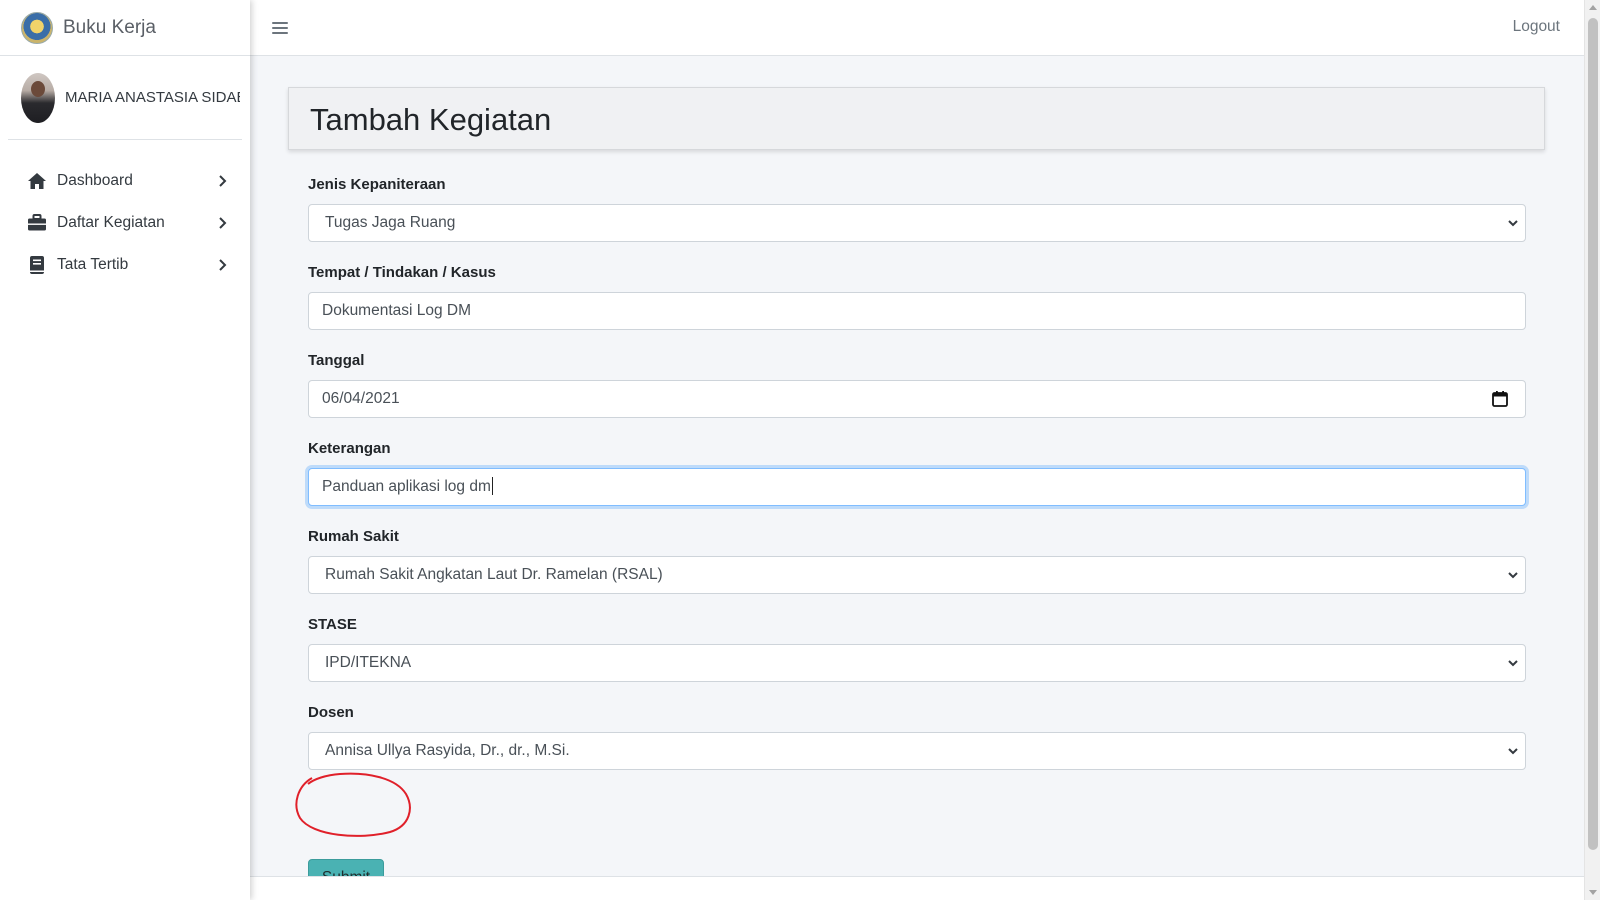 The width and height of the screenshot is (1600, 900). I want to click on sidebar-item-label: Tata Tertib, so click(93, 264).